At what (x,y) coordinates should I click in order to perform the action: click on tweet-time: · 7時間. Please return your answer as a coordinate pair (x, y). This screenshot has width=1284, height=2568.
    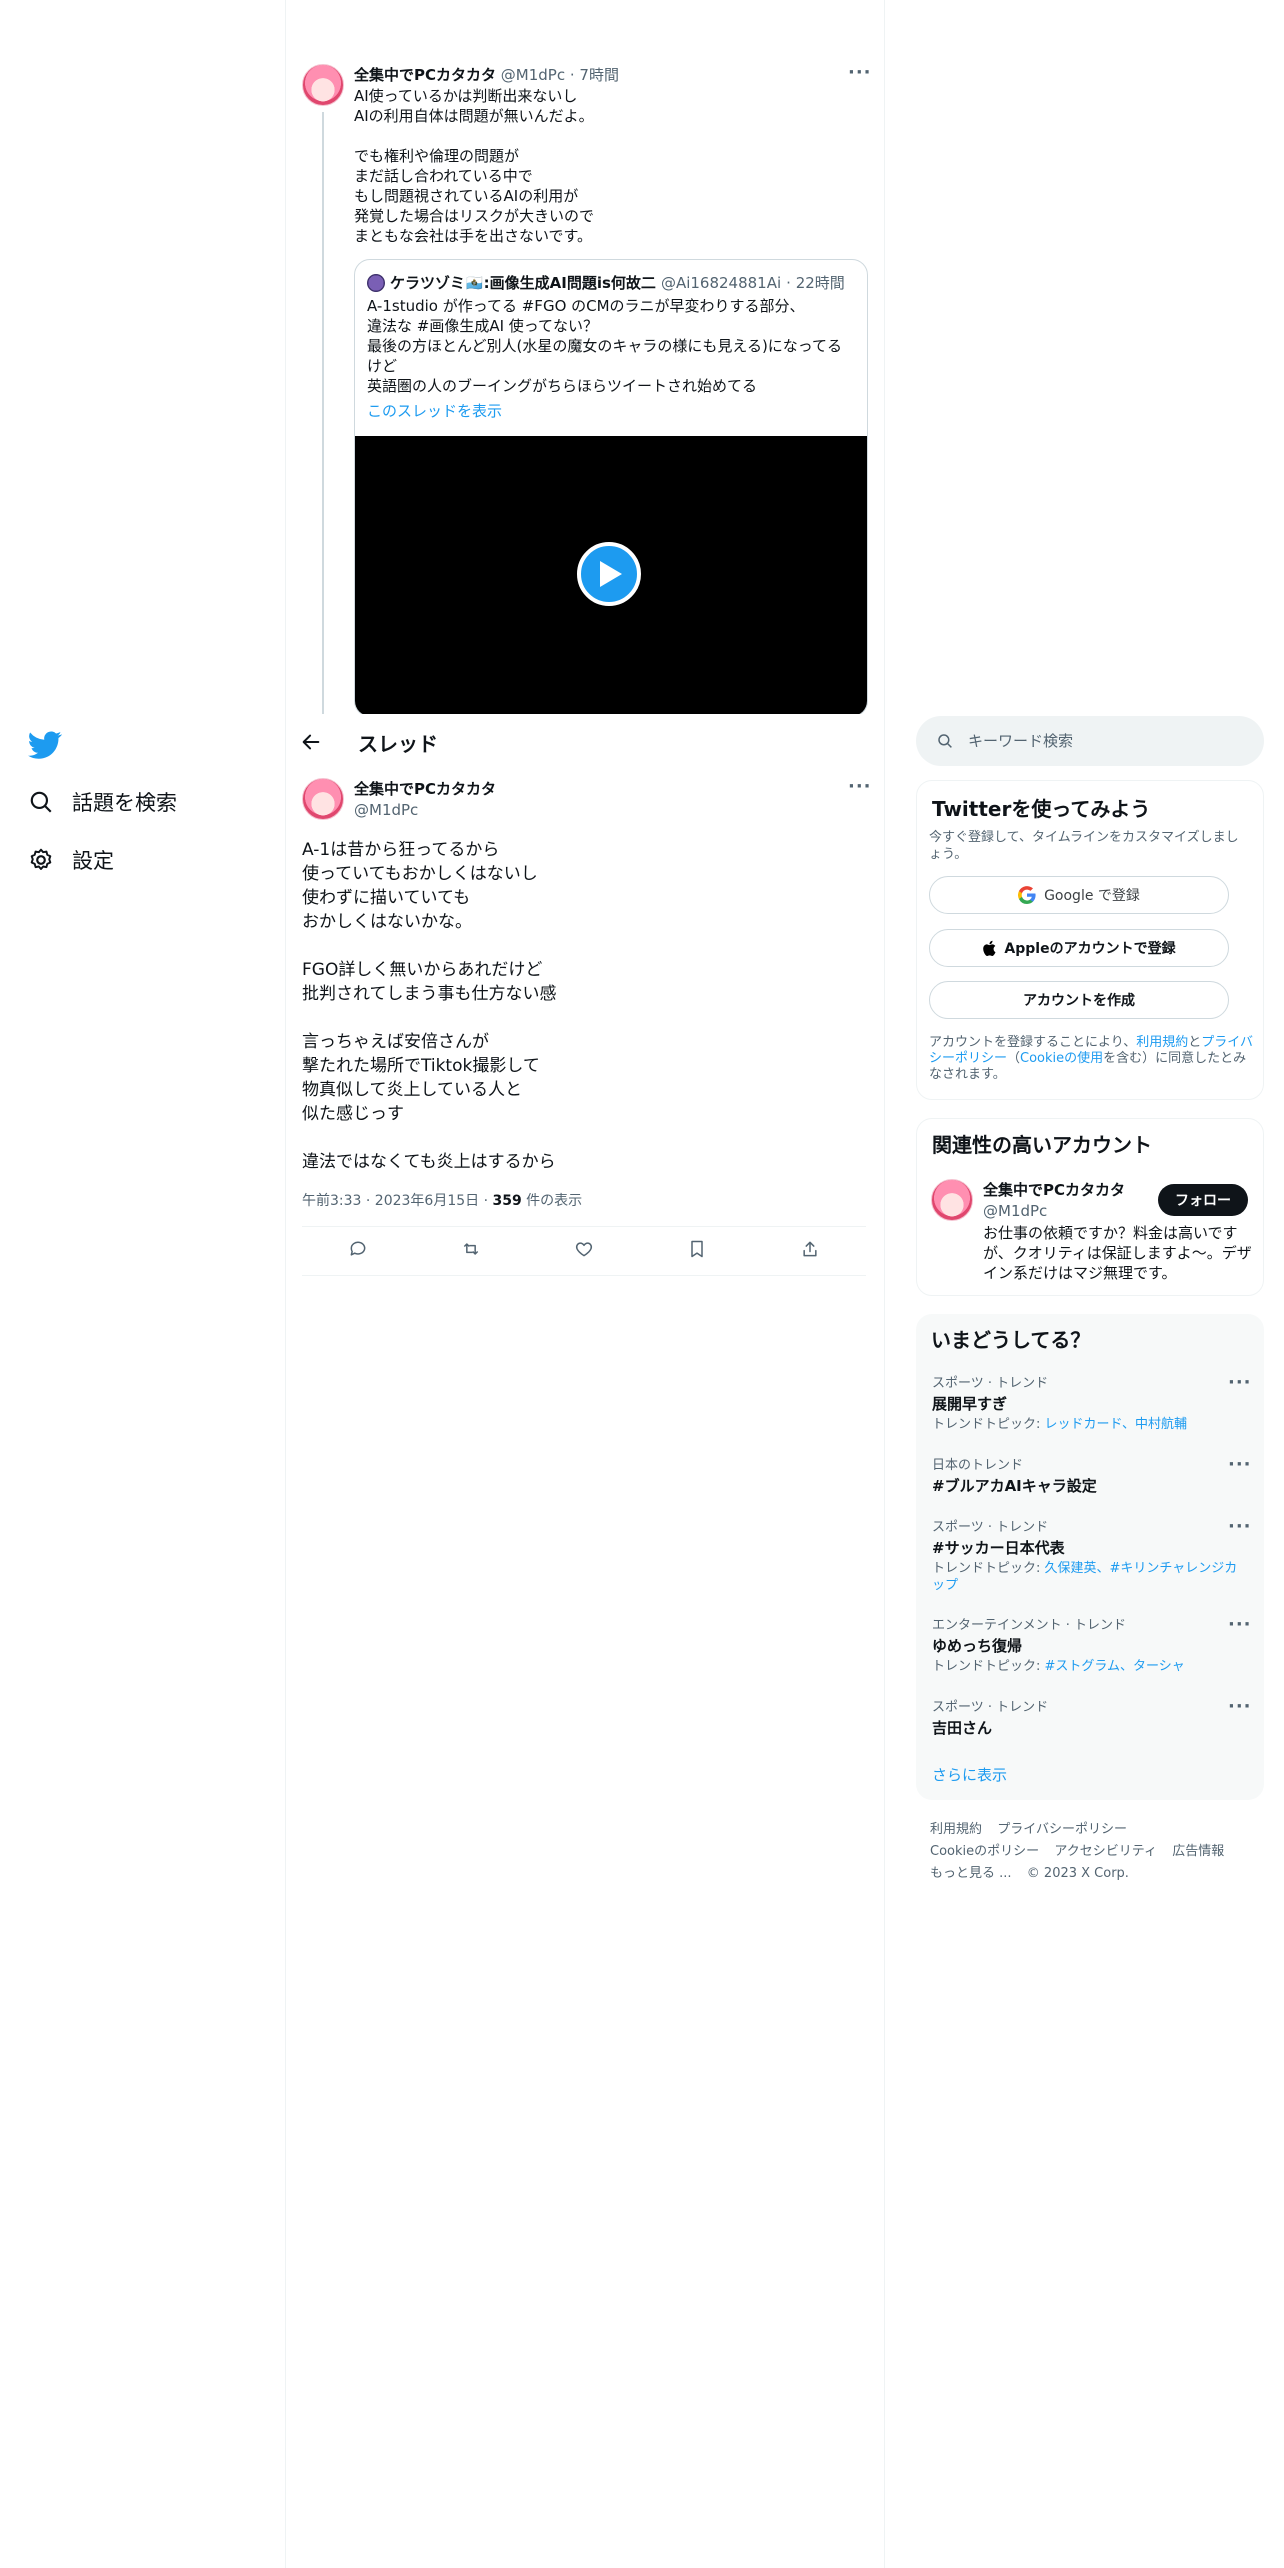
    Looking at the image, I should click on (594, 75).